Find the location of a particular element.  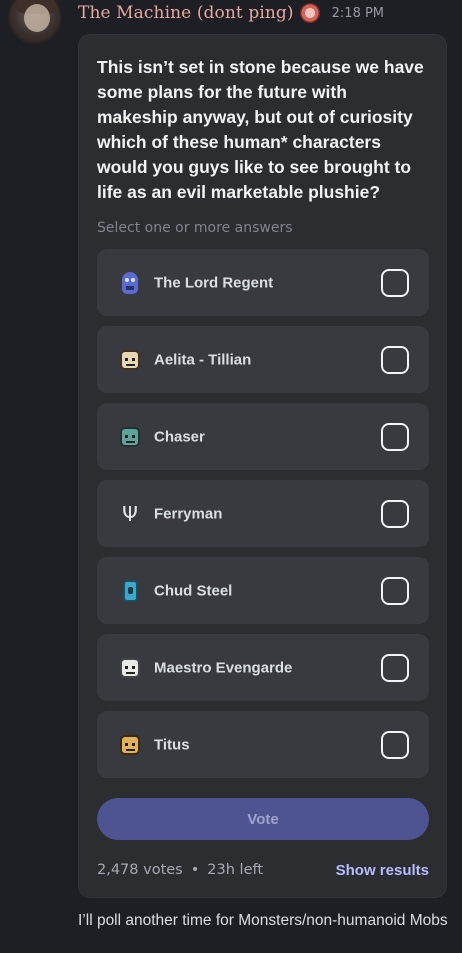

poll-answer: Maestro Evengarde is located at coordinates (263, 667).